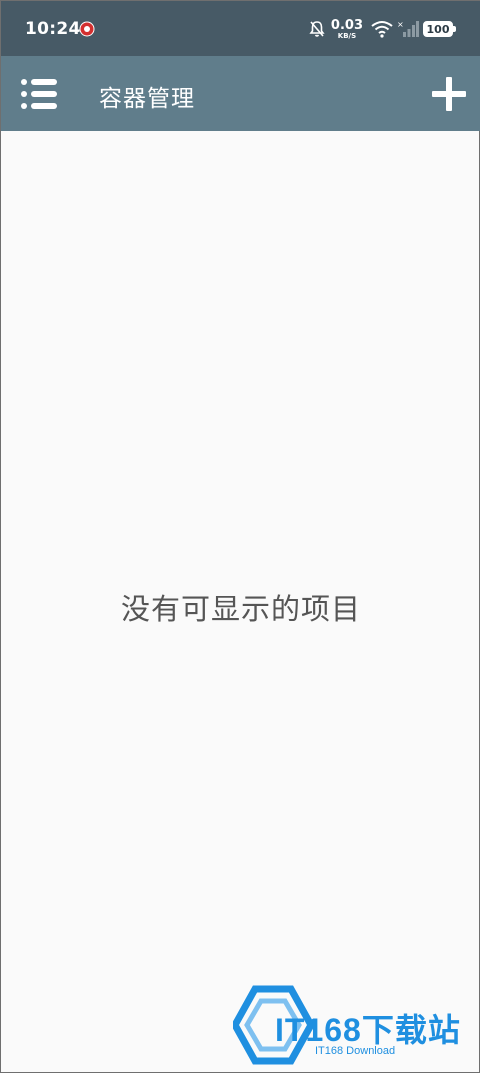 This screenshot has height=1073, width=480. What do you see at coordinates (347, 35) in the screenshot?
I see `net-speed-unit: KB/S` at bounding box center [347, 35].